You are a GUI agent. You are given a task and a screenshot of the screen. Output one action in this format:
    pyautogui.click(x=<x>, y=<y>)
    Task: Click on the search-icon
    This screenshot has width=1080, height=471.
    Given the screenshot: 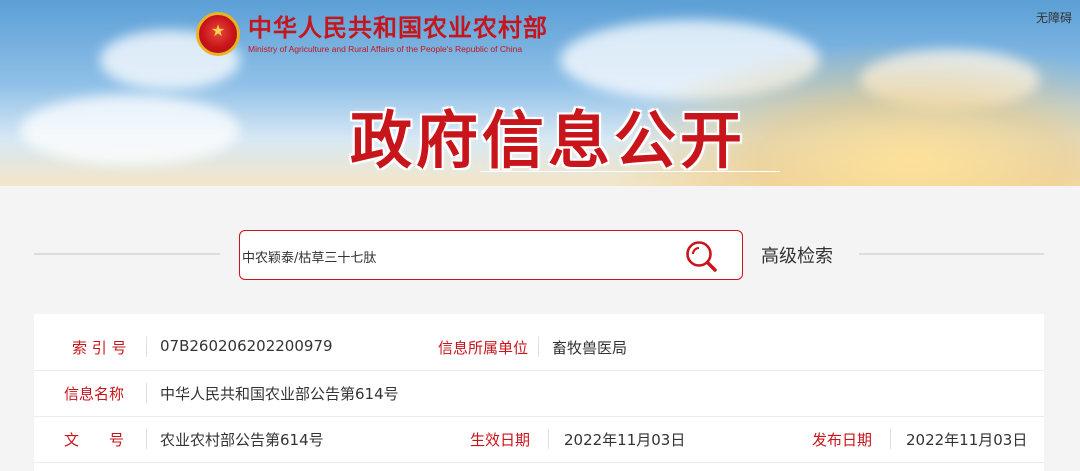 What is the action you would take?
    pyautogui.click(x=701, y=256)
    